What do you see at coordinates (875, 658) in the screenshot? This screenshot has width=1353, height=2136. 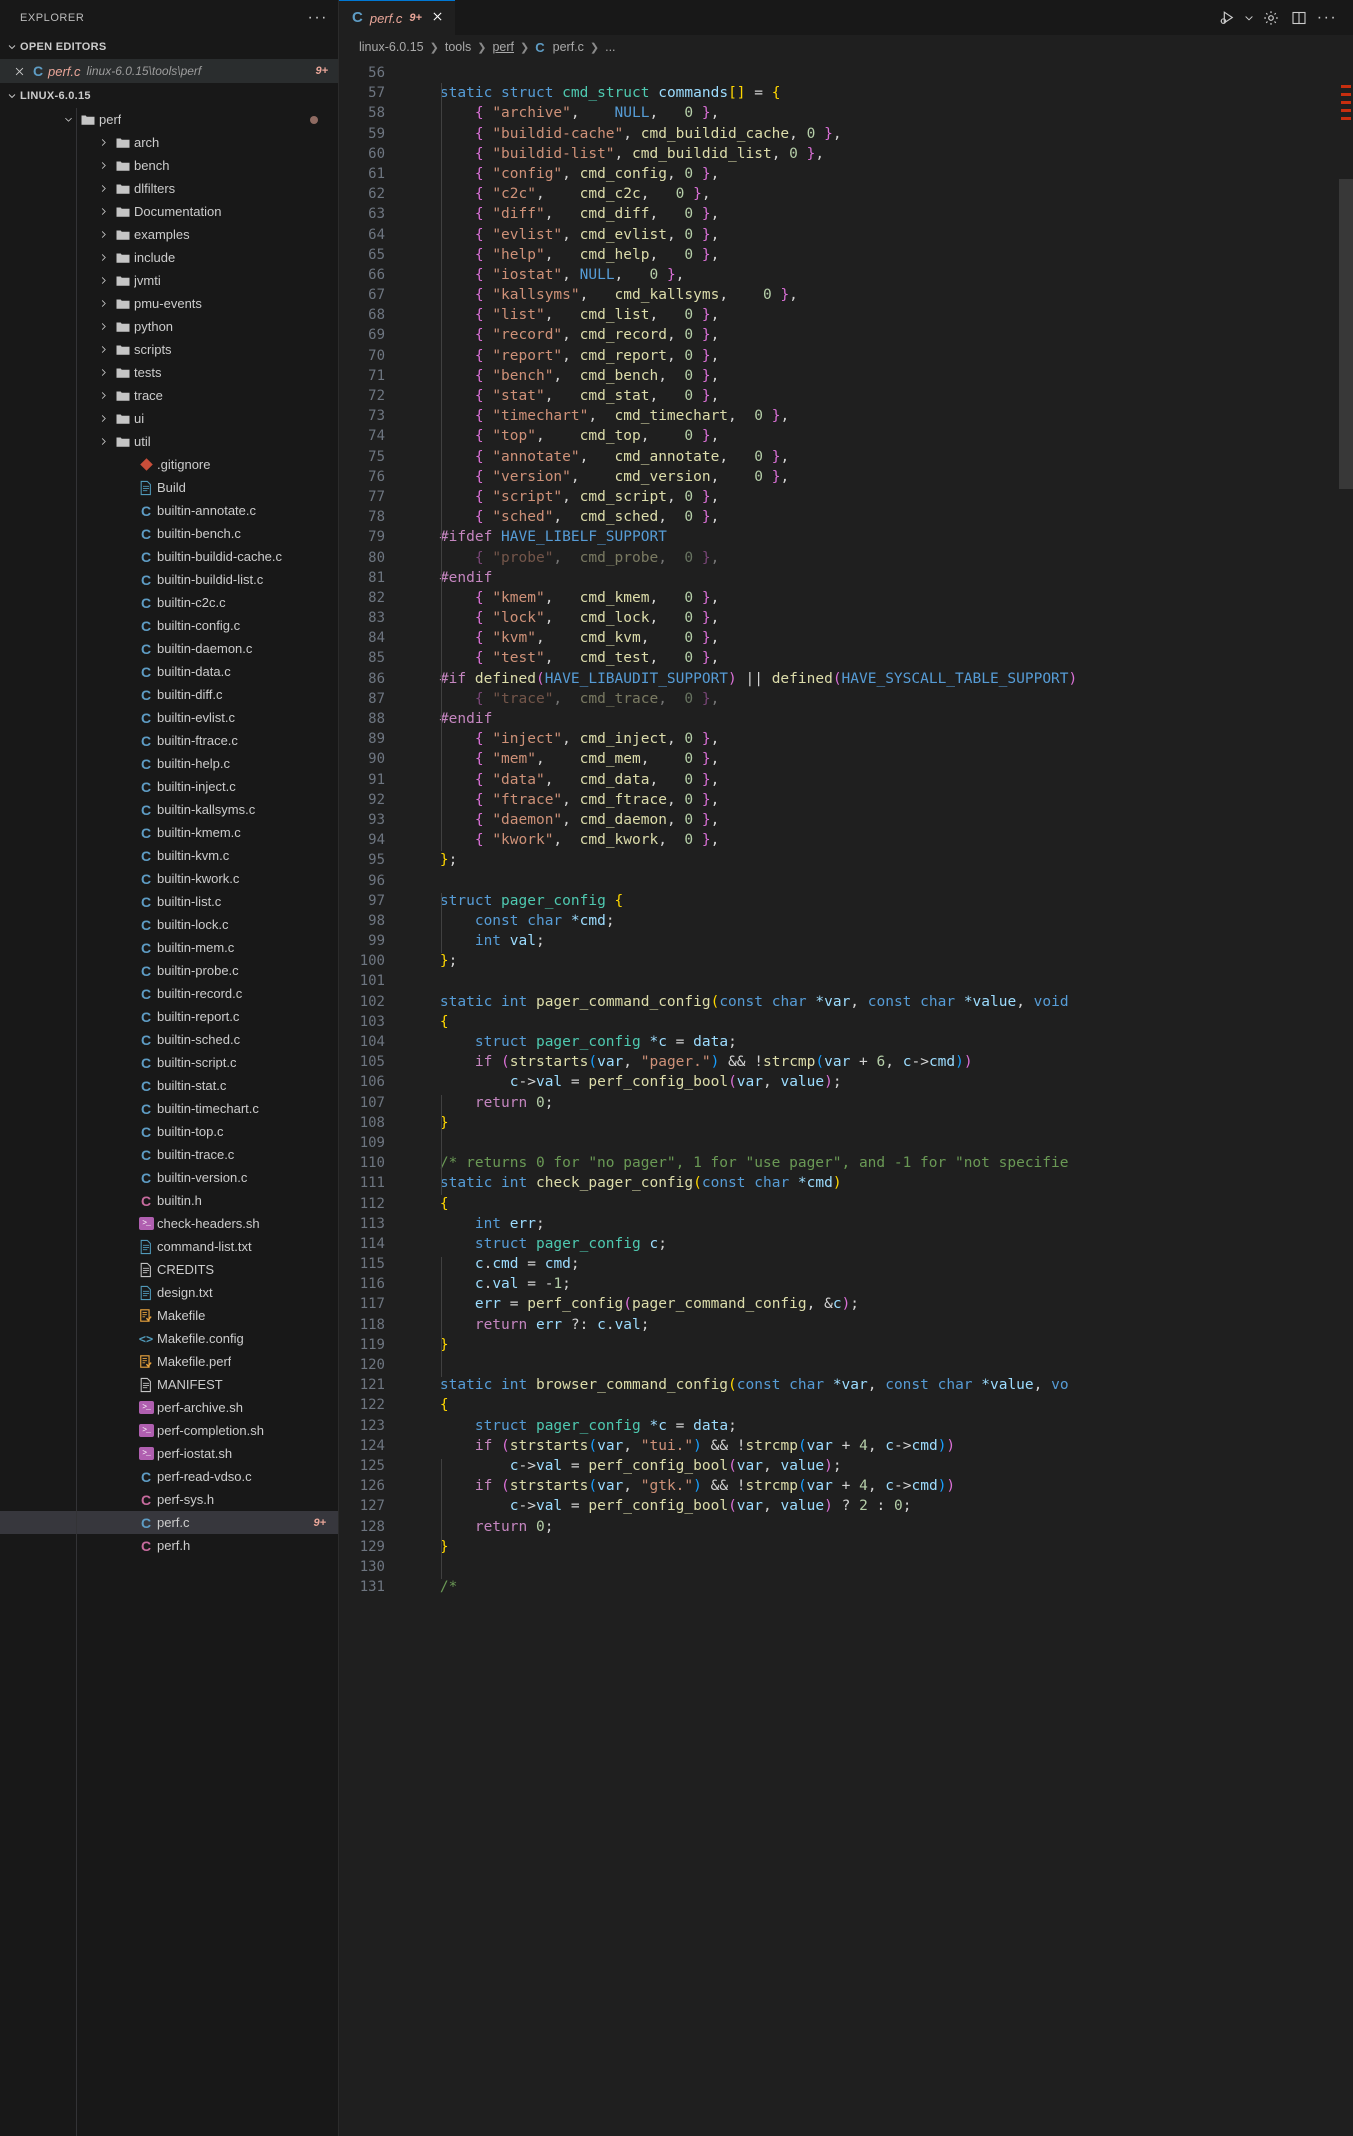 I see `code-line: { "test", cmd_test, 0 },` at bounding box center [875, 658].